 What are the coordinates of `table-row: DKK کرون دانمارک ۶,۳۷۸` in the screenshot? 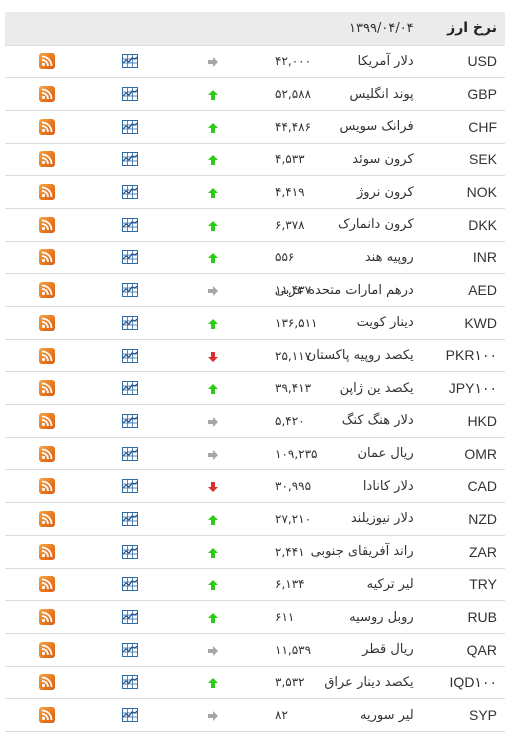 It's located at (255, 225).